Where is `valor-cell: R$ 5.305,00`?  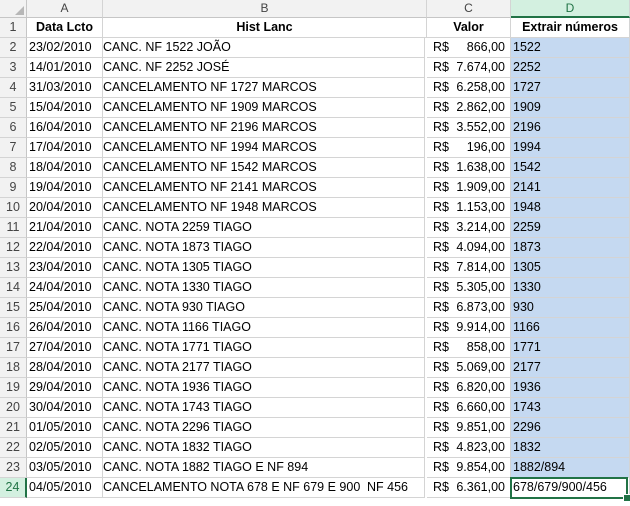 valor-cell: R$ 5.305,00 is located at coordinates (469, 288).